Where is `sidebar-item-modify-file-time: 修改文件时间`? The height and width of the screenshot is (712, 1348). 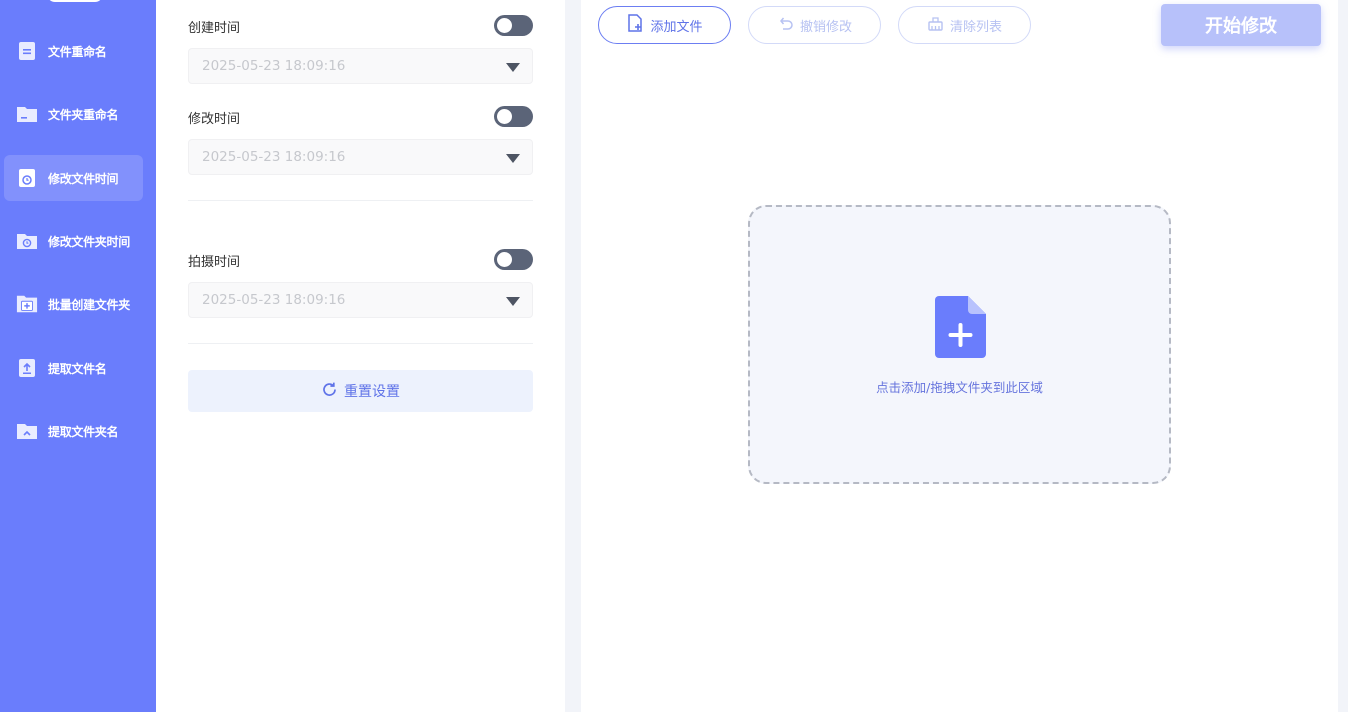
sidebar-item-modify-file-time: 修改文件时间 is located at coordinates (73, 178).